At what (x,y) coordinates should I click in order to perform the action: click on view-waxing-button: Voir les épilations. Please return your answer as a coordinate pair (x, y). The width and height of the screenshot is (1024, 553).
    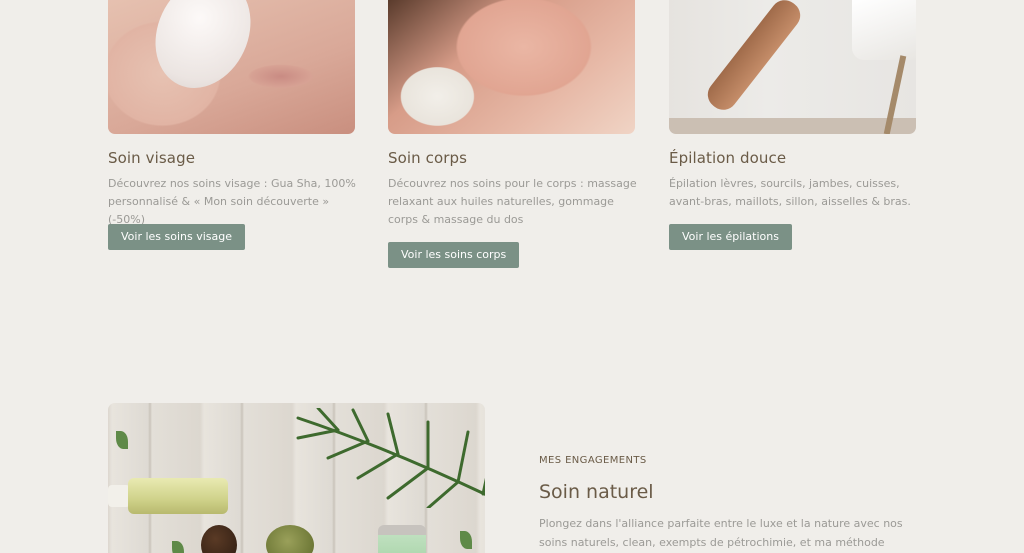
    Looking at the image, I should click on (730, 237).